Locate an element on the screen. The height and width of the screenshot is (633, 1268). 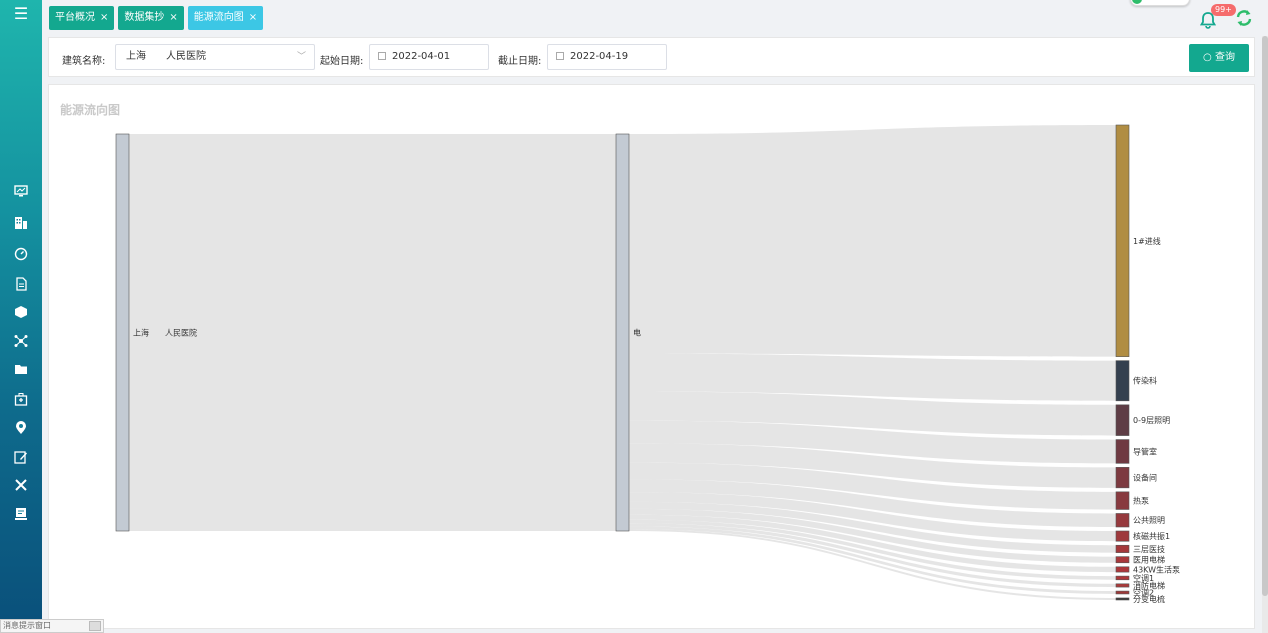
message-window: 消息提示窗口 is located at coordinates (52, 626).